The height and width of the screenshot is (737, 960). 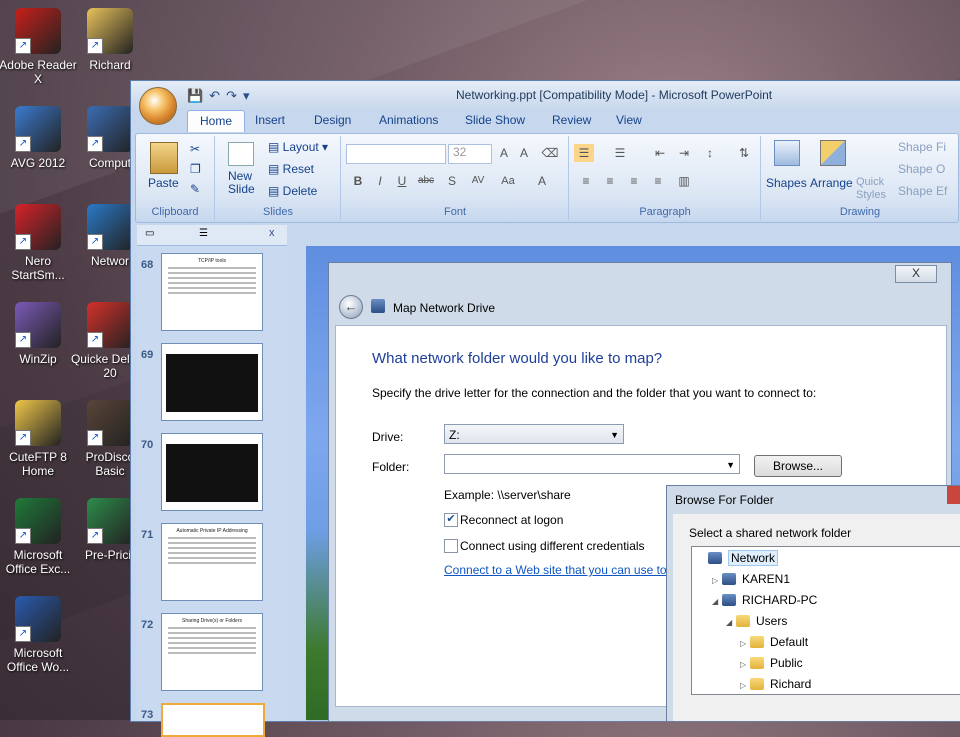 I want to click on shrink-font-icon: A, so click(x=524, y=153).